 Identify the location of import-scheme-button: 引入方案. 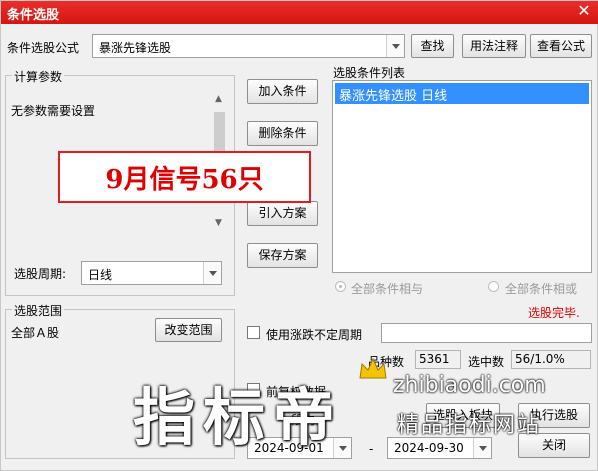
(282, 213).